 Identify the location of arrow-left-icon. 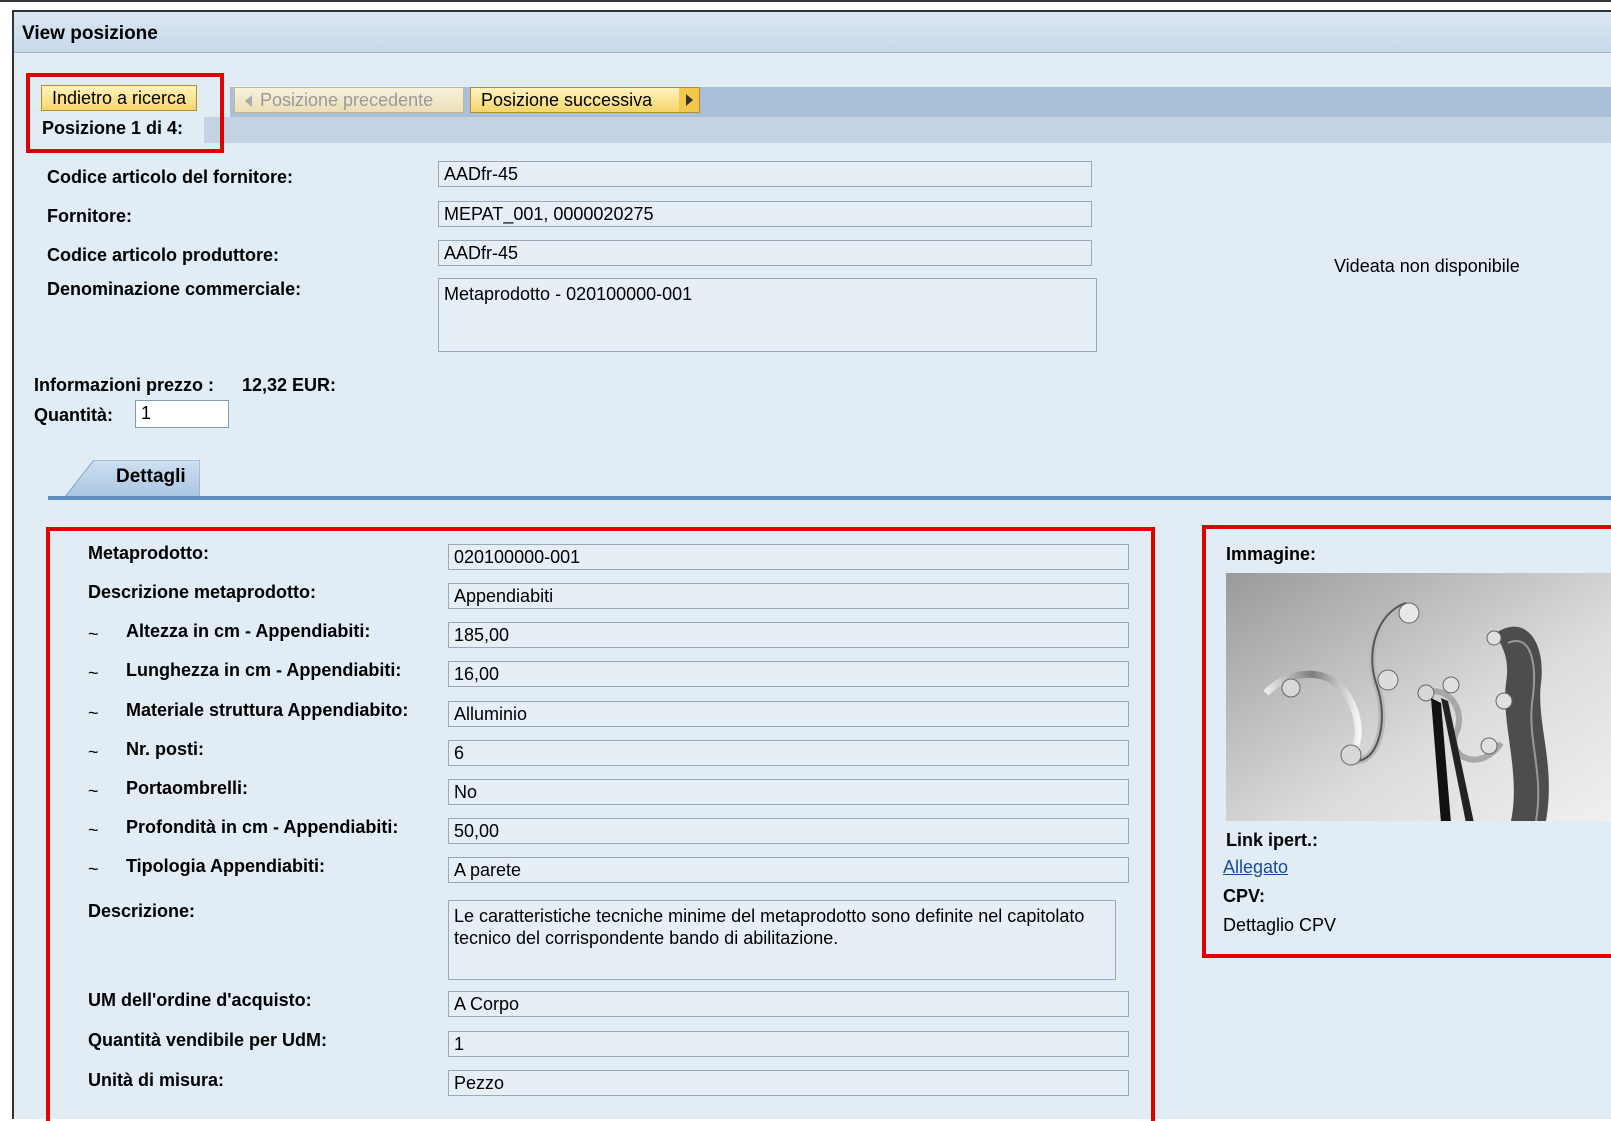
(248, 101).